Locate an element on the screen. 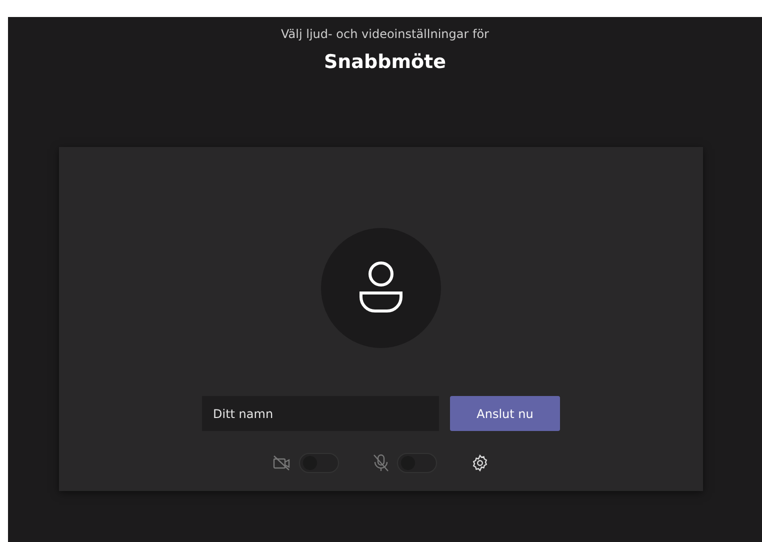  camera-off-icon is located at coordinates (282, 463).